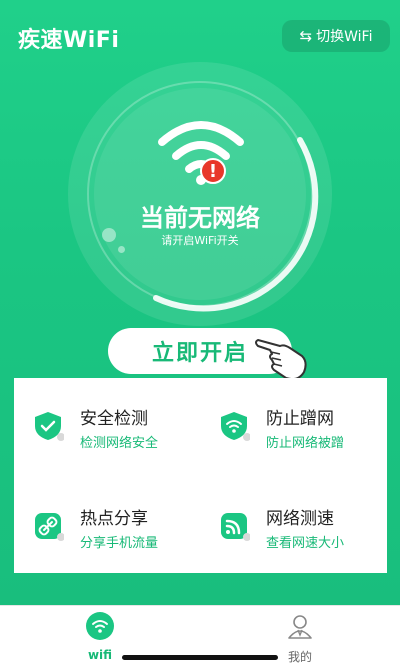 The width and height of the screenshot is (400, 666). What do you see at coordinates (100, 626) in the screenshot?
I see `wifi-icon` at bounding box center [100, 626].